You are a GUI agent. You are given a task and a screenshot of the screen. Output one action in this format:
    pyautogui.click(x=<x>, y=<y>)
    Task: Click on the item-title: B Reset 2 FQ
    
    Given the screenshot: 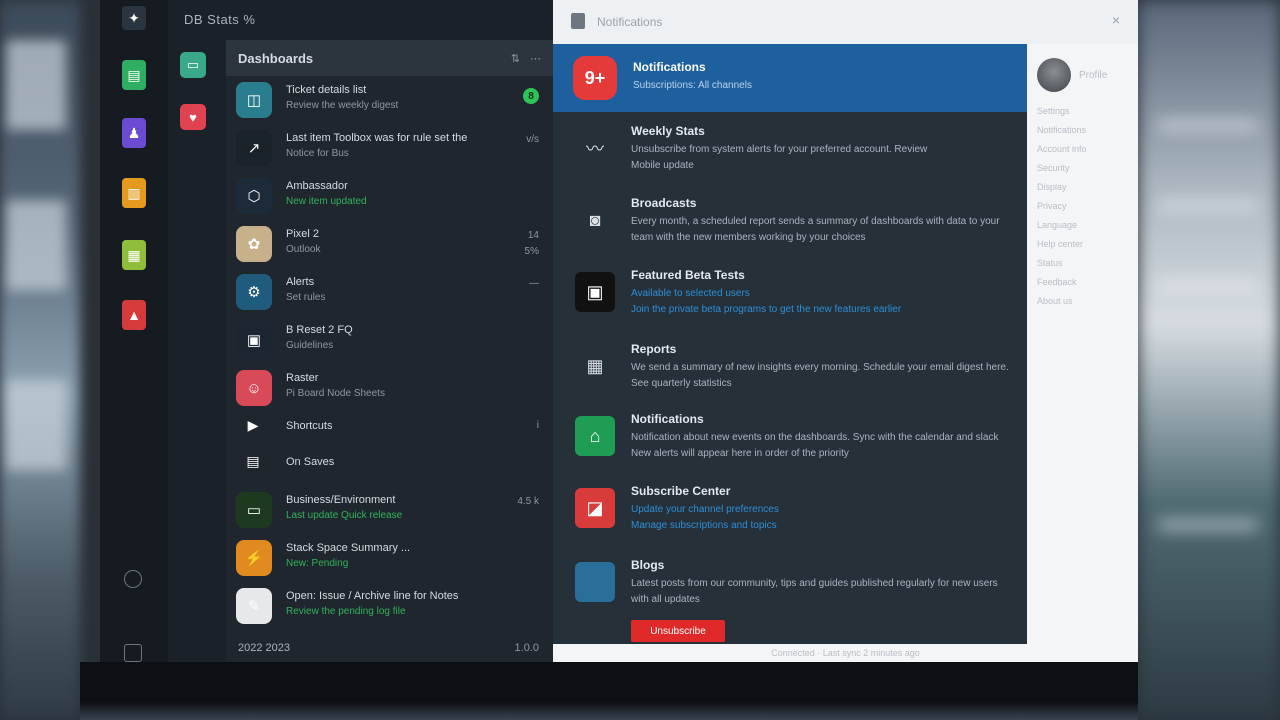 What is the action you would take?
    pyautogui.click(x=319, y=330)
    